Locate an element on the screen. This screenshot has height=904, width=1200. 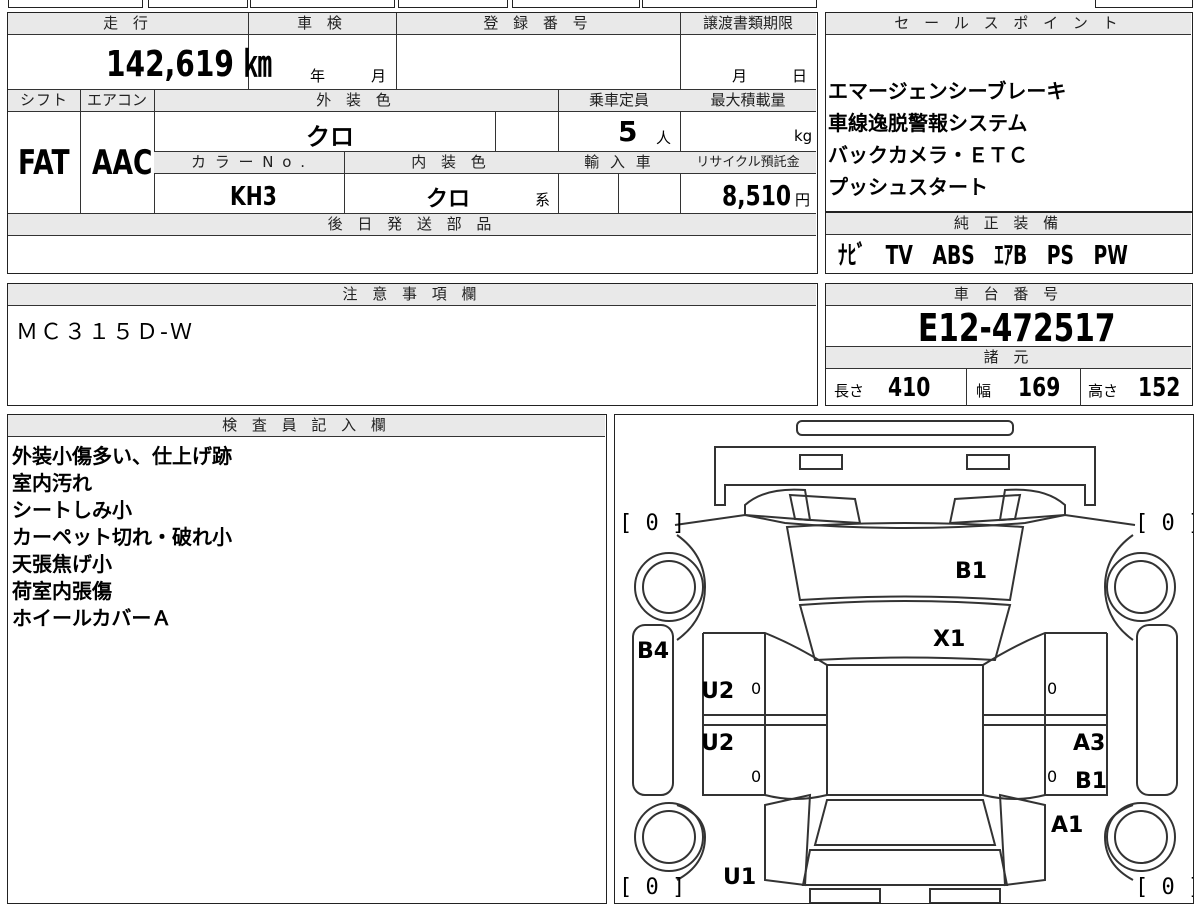
sales-points-header: セ ー ル ス ポ イ ン ト is located at coordinates (1008, 24).